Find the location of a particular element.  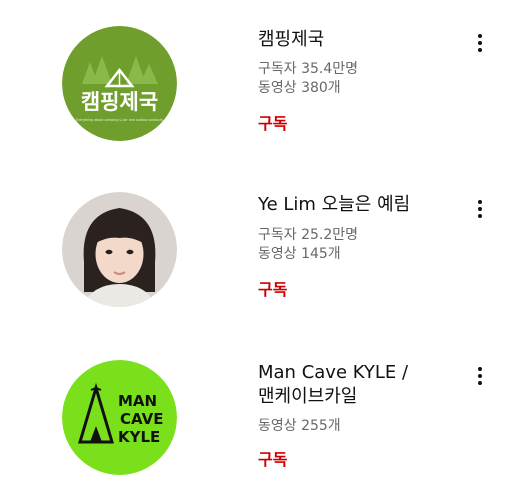

channel-info: Man Cave KYLE / 맨케이브카일 동영상 255개 구독 is located at coordinates (333, 415).